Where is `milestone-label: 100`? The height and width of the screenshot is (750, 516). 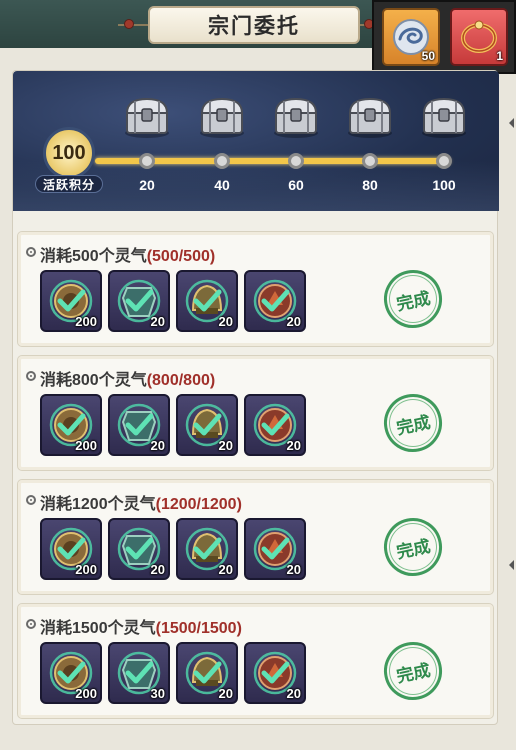
milestone-label: 100 is located at coordinates (444, 185).